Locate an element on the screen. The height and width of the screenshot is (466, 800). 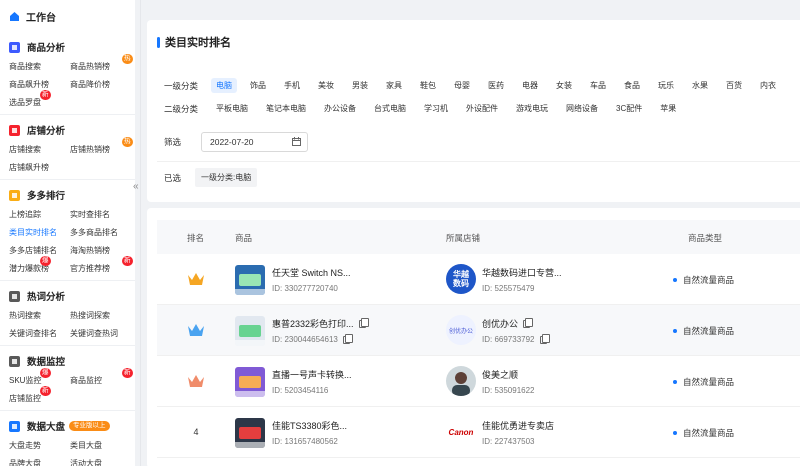
sidebar-item: 商品降价榜 is located at coordinates (101, 85).